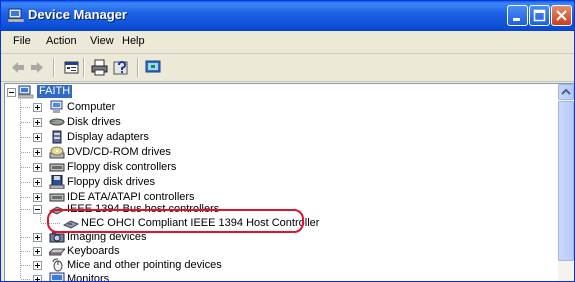 The width and height of the screenshot is (575, 282). What do you see at coordinates (71, 67) in the screenshot?
I see `properties-icon` at bounding box center [71, 67].